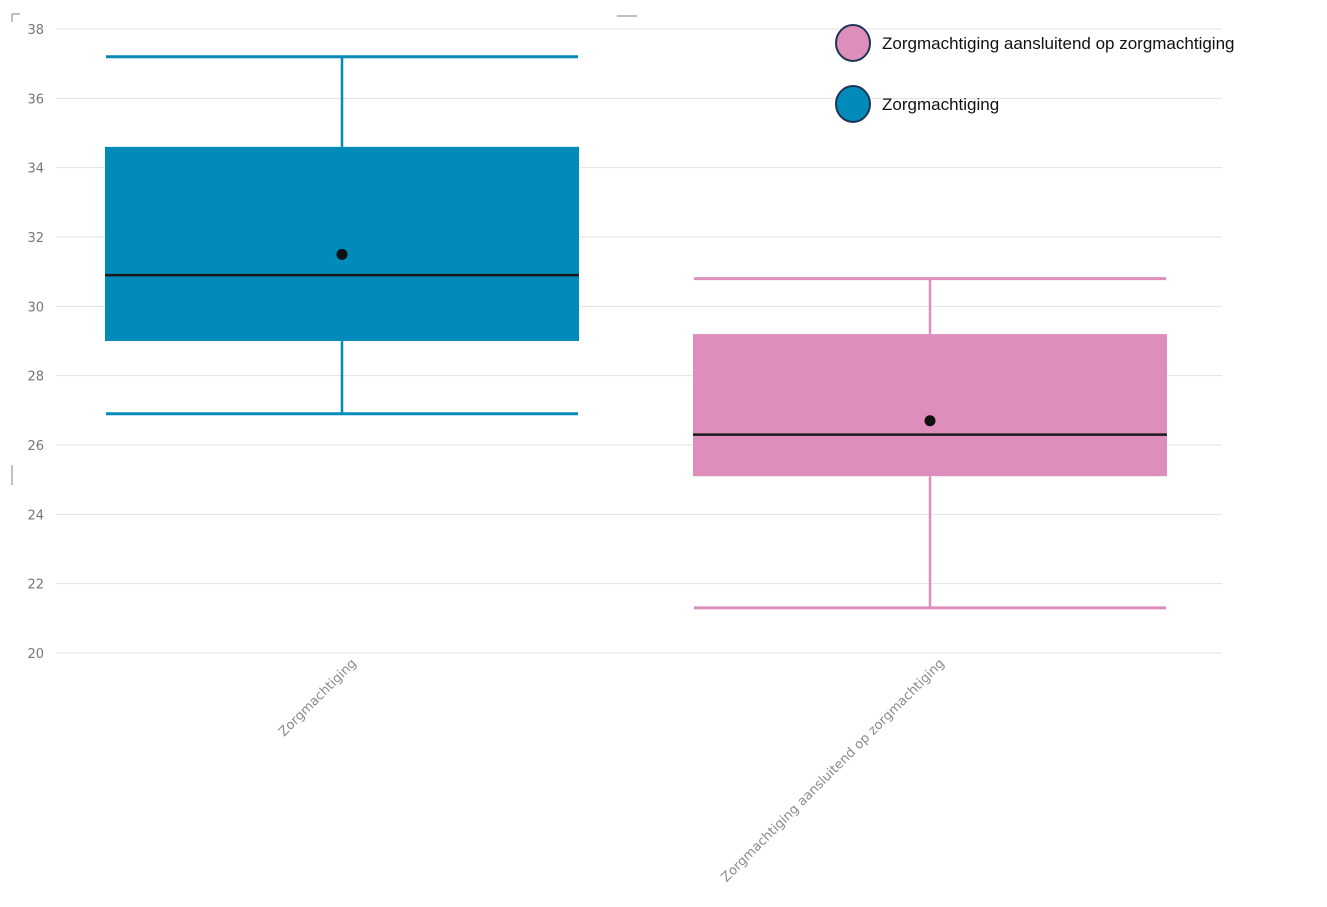 The image size is (1327, 907). I want to click on corner-mark, so click(15, 17).